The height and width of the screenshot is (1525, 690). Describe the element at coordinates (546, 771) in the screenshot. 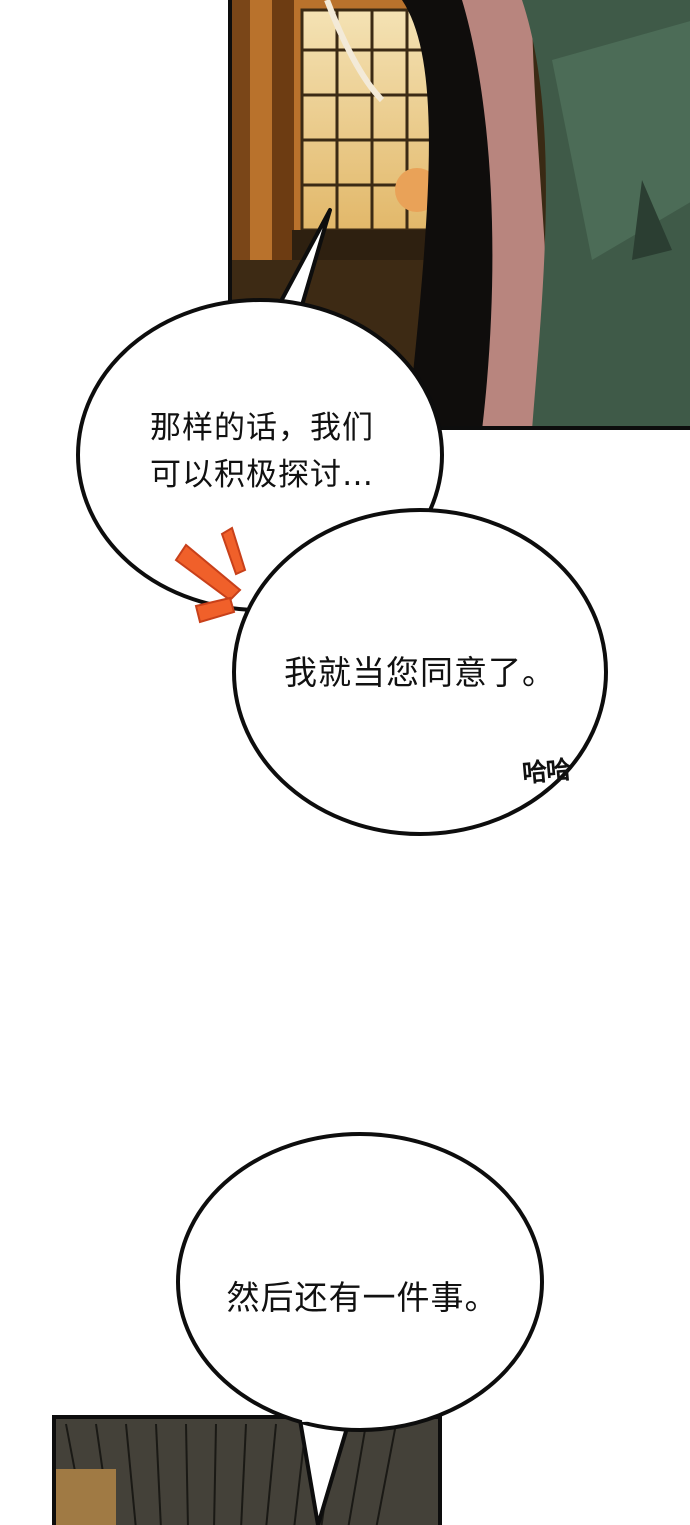

I see `laugh-sound-effect: 哈哈` at that location.